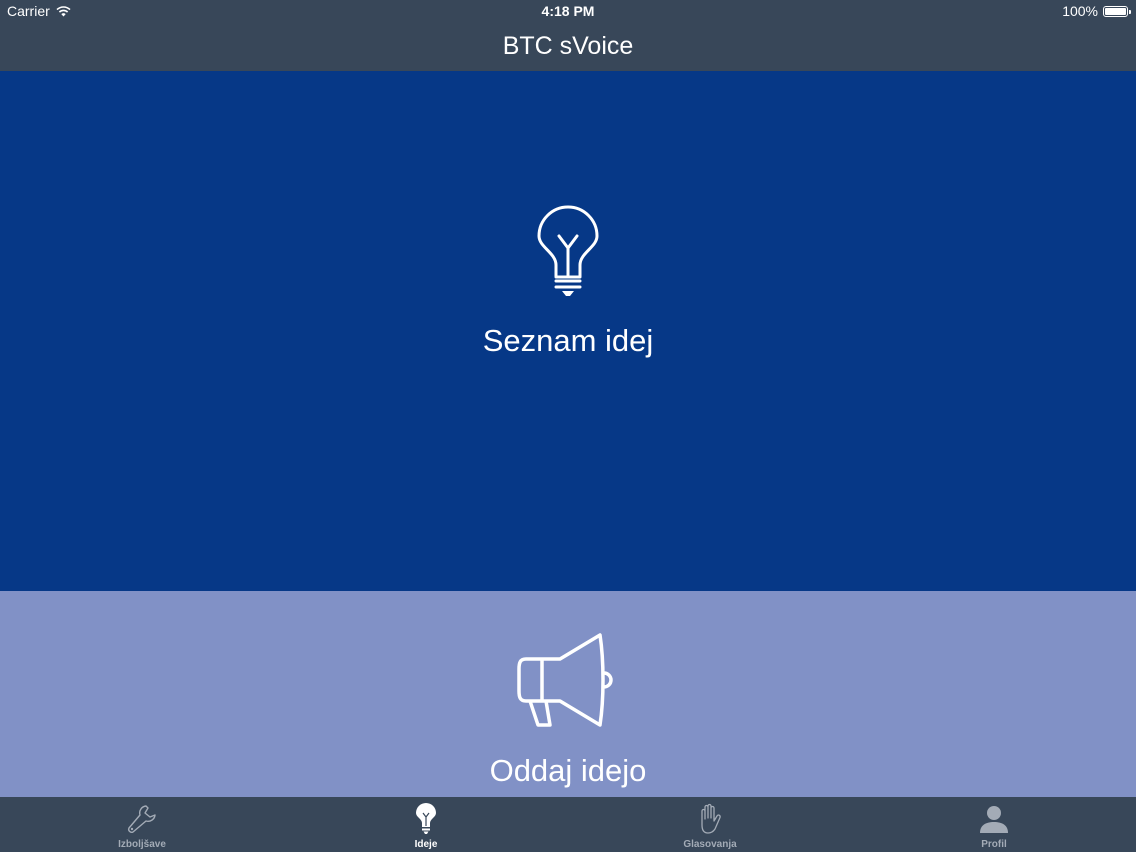 The width and height of the screenshot is (1136, 852). Describe the element at coordinates (426, 844) in the screenshot. I see `tab-label: Ideje` at that location.